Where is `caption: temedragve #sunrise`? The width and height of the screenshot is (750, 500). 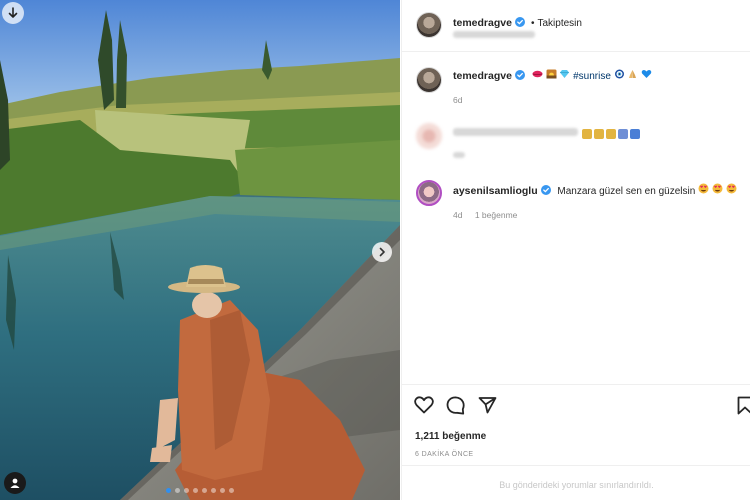
caption: temedragve #sunrise is located at coordinates (552, 75).